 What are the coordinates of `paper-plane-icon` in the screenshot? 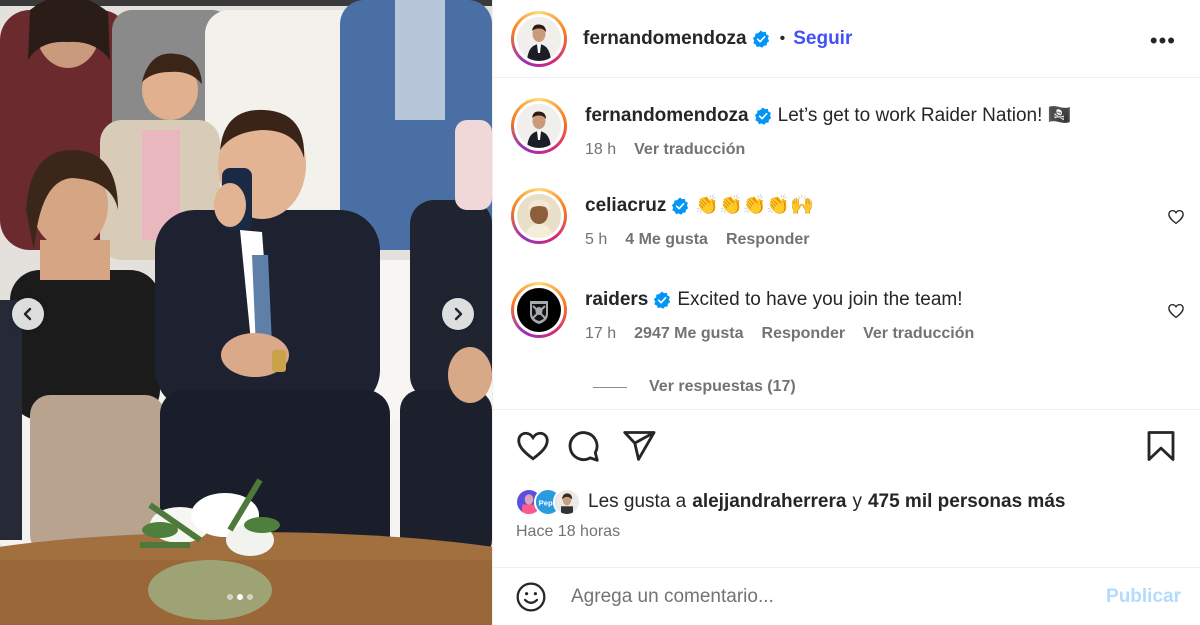 It's located at (639, 446).